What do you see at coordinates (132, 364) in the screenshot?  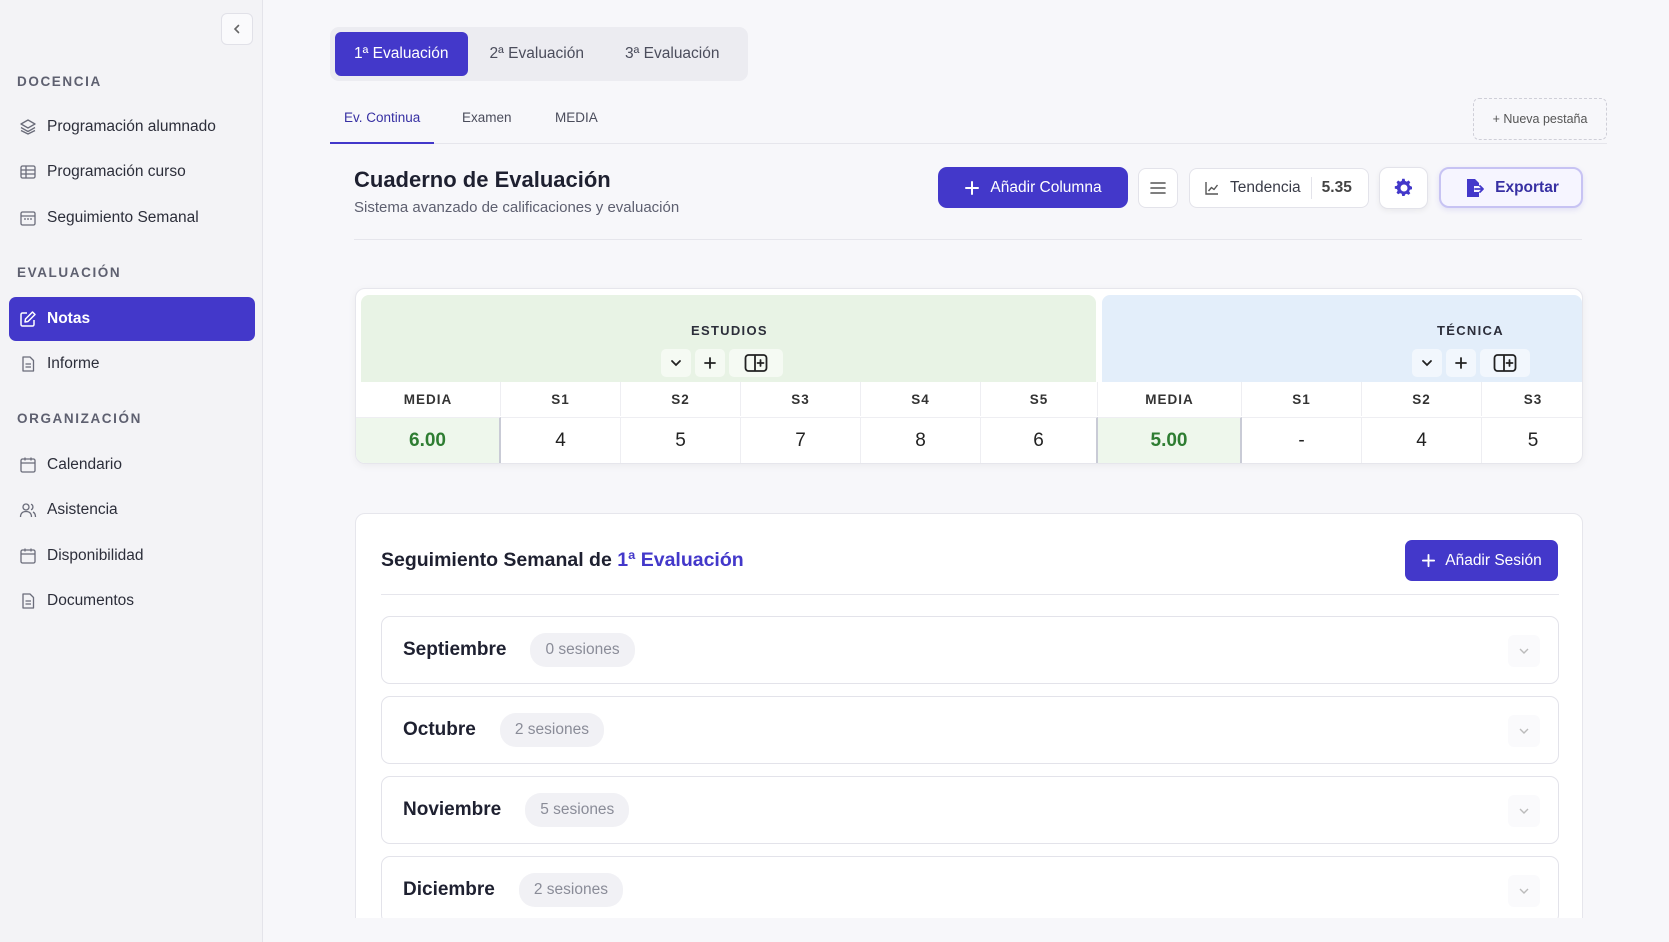 I see `sidebar-item-informe: Informe` at bounding box center [132, 364].